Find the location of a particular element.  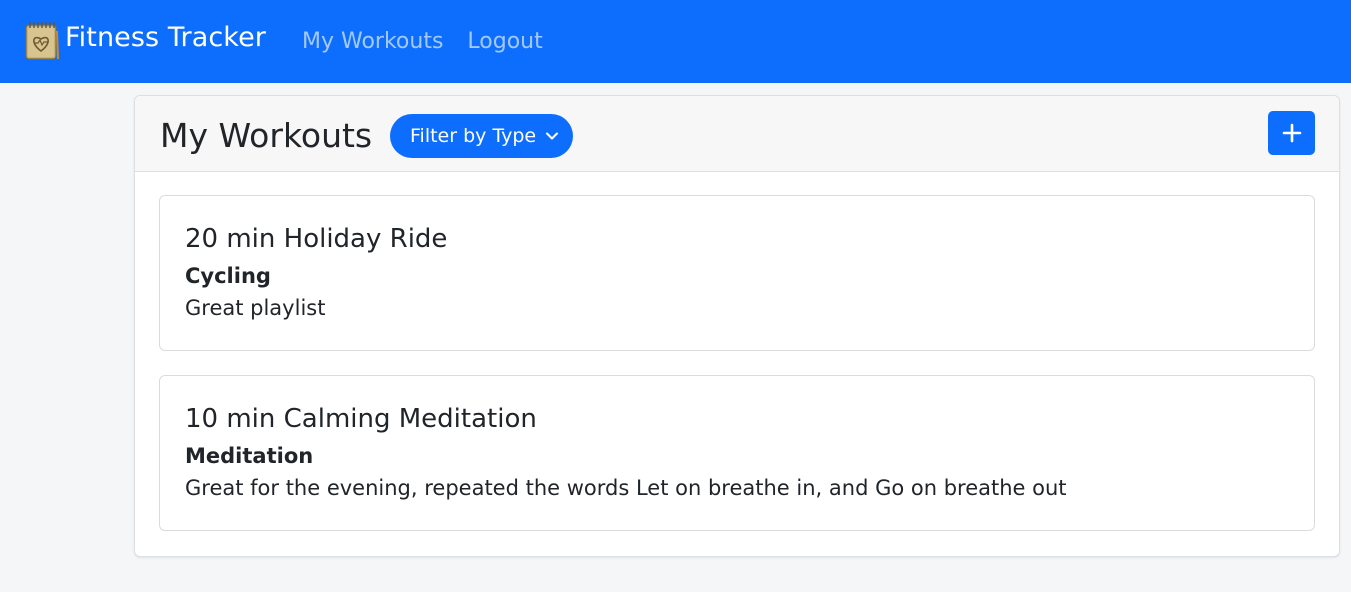

brand: Fitness Tracker is located at coordinates (145, 41).